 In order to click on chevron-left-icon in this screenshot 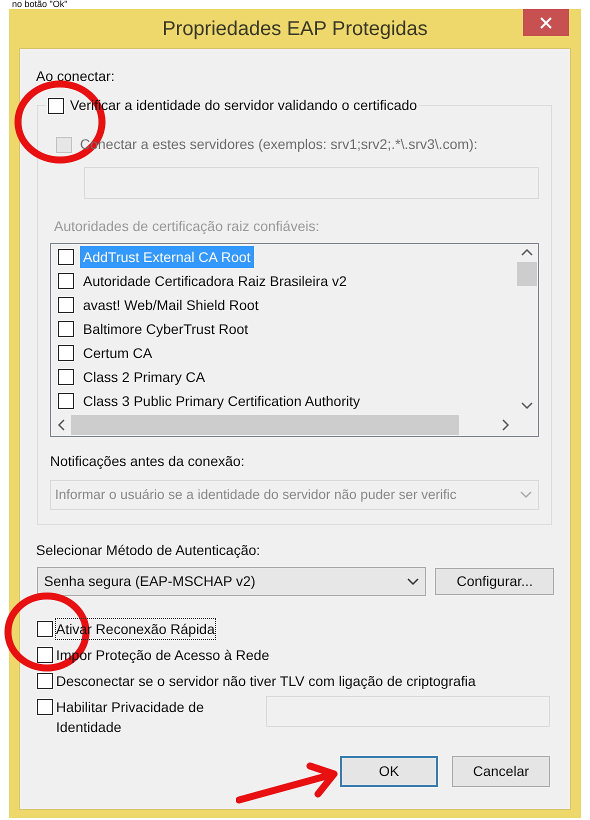, I will do `click(61, 425)`.